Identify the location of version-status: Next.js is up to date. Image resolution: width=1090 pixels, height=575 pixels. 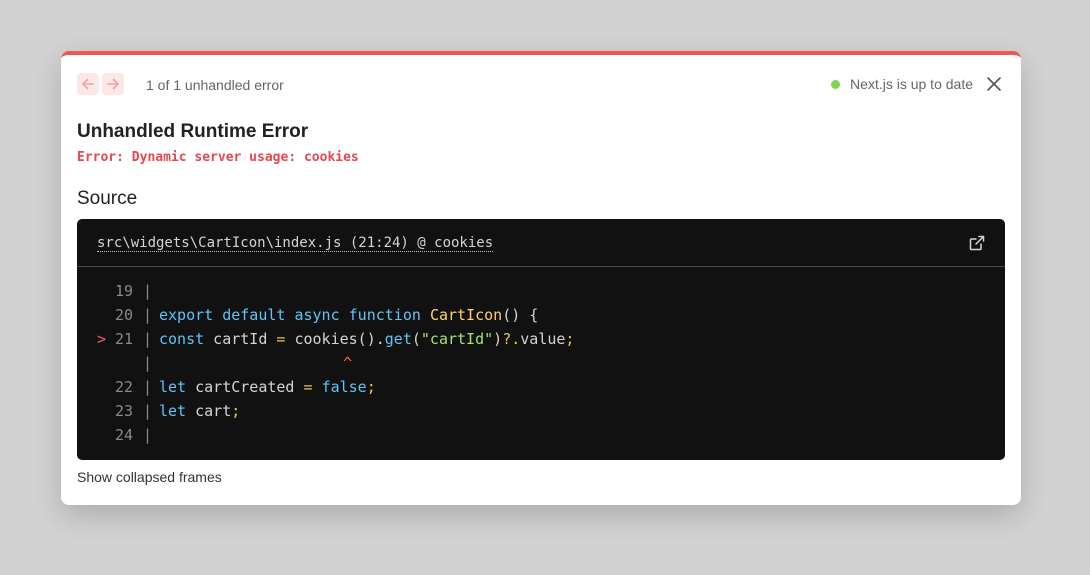
(918, 84).